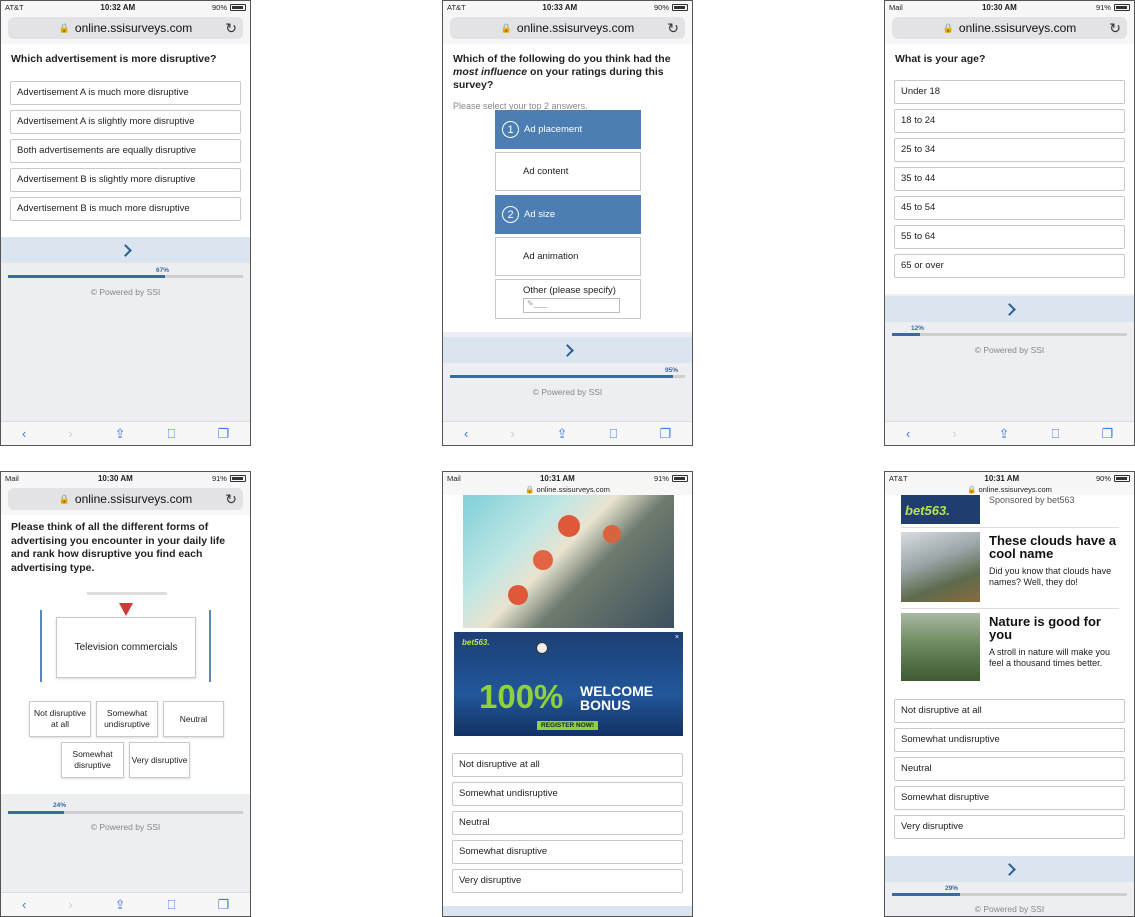 This screenshot has height=917, width=1135. Describe the element at coordinates (677, 637) in the screenshot. I see `ad-close-icon: ×` at that location.